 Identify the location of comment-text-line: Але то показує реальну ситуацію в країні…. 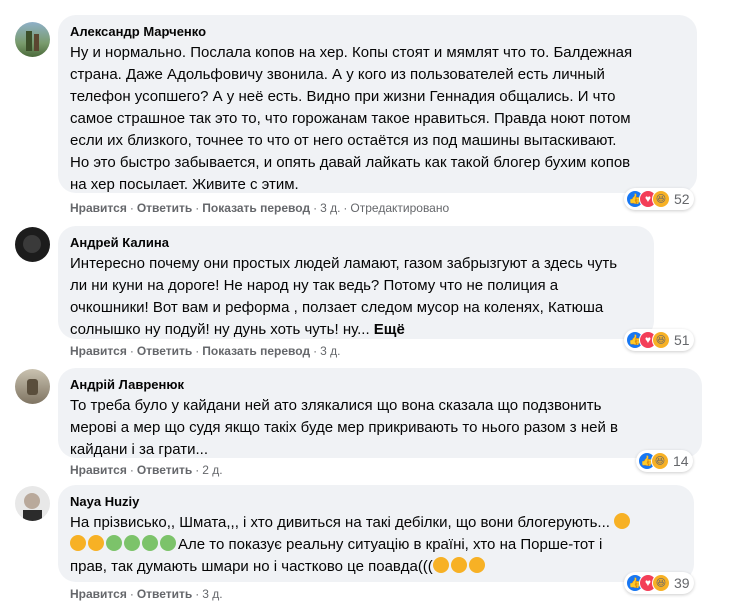
(390, 544).